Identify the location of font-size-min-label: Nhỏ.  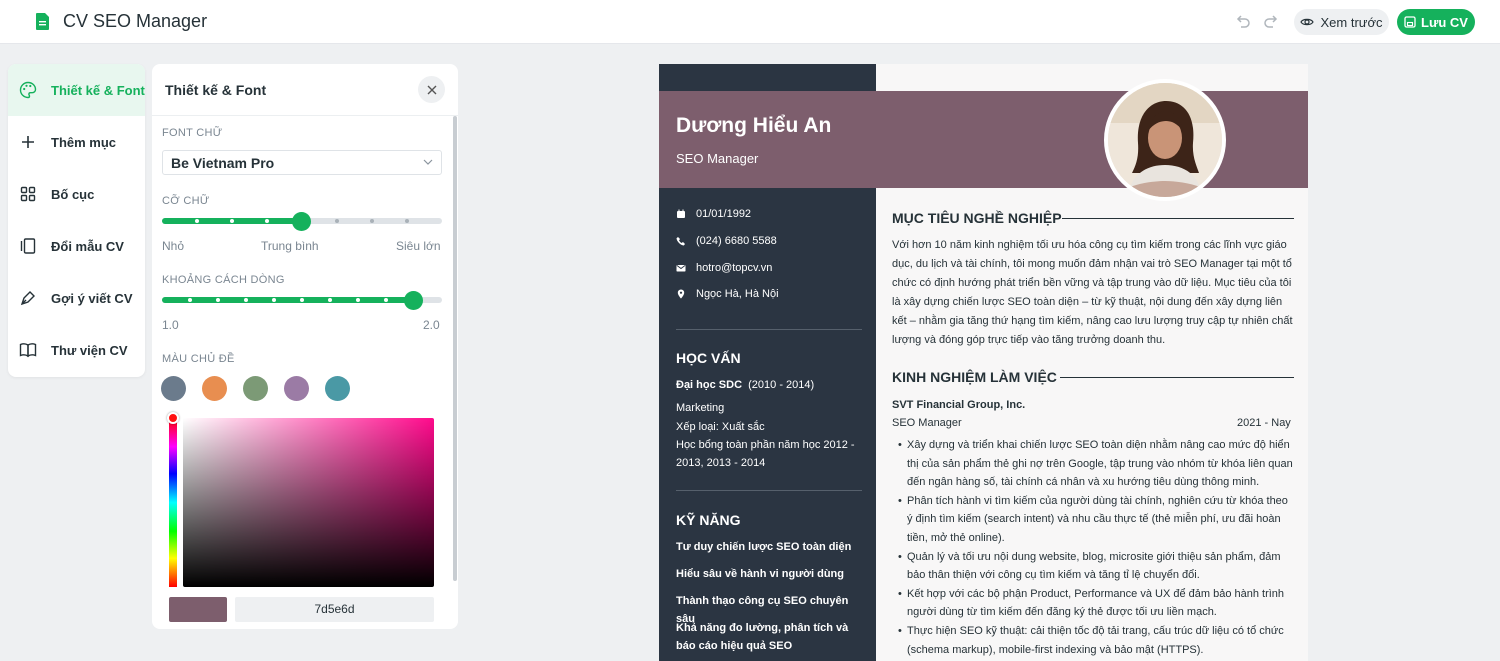
(173, 246).